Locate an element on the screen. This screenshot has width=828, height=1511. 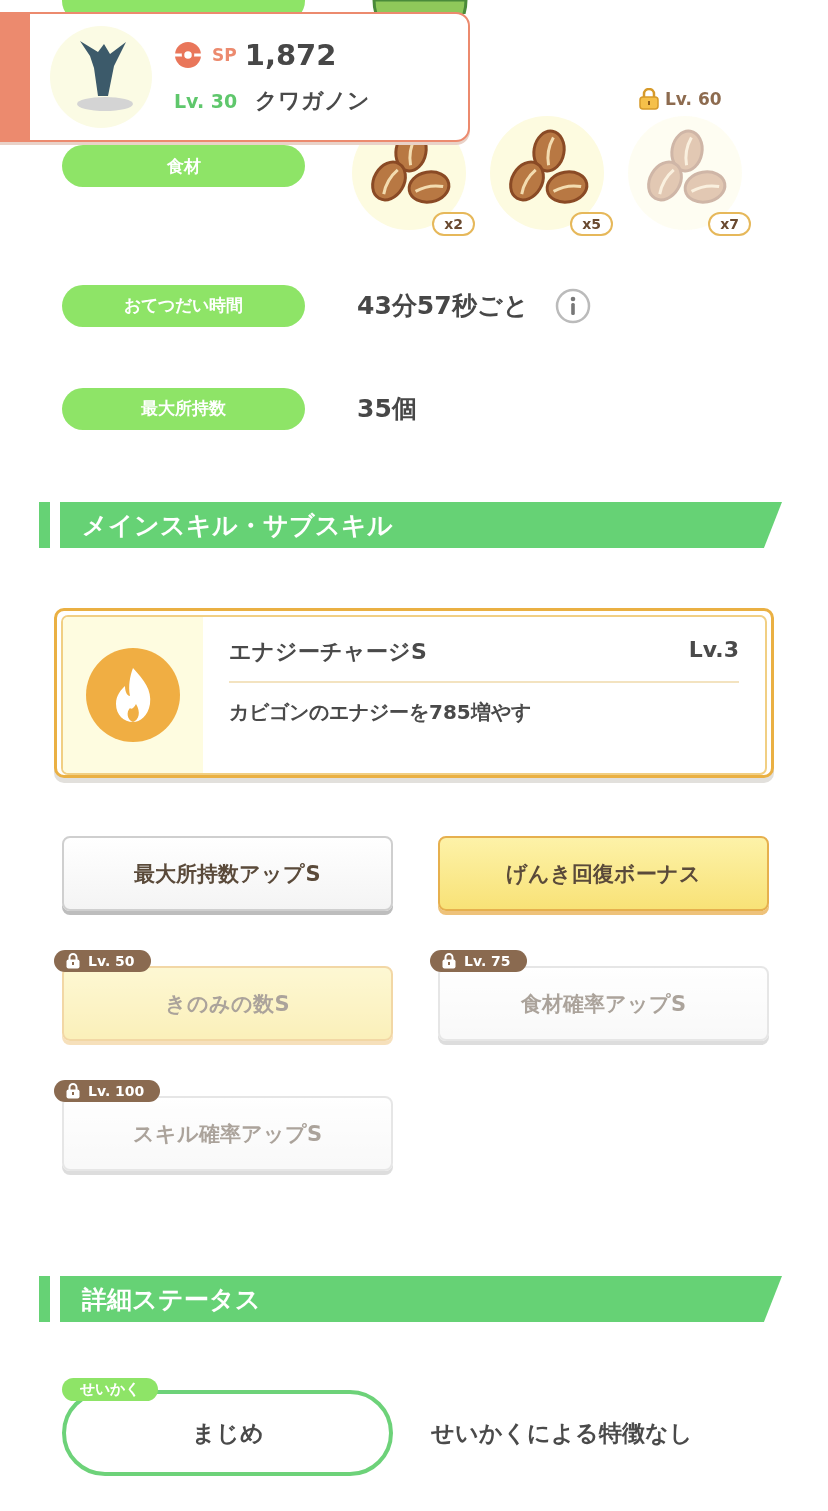
stat-value: 43分57秒ごと is located at coordinates (443, 306).